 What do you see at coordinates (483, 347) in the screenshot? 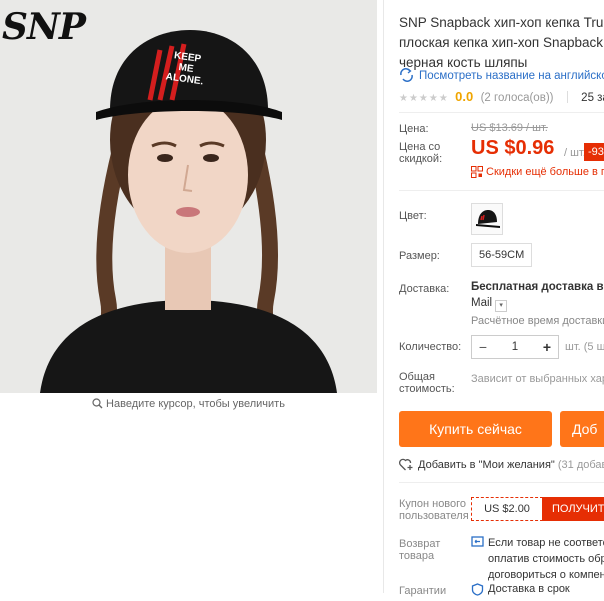
I see `quantity-decrease-button: −` at bounding box center [483, 347].